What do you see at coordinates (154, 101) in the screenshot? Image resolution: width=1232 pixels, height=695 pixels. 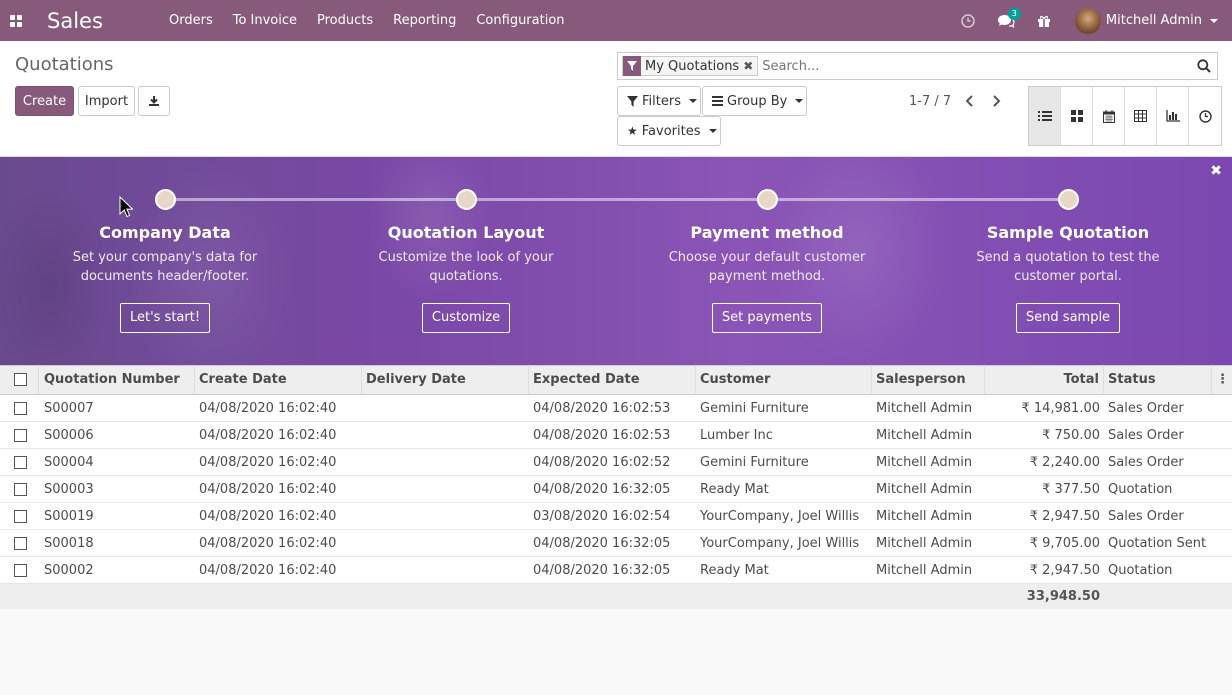 I see `download-button` at bounding box center [154, 101].